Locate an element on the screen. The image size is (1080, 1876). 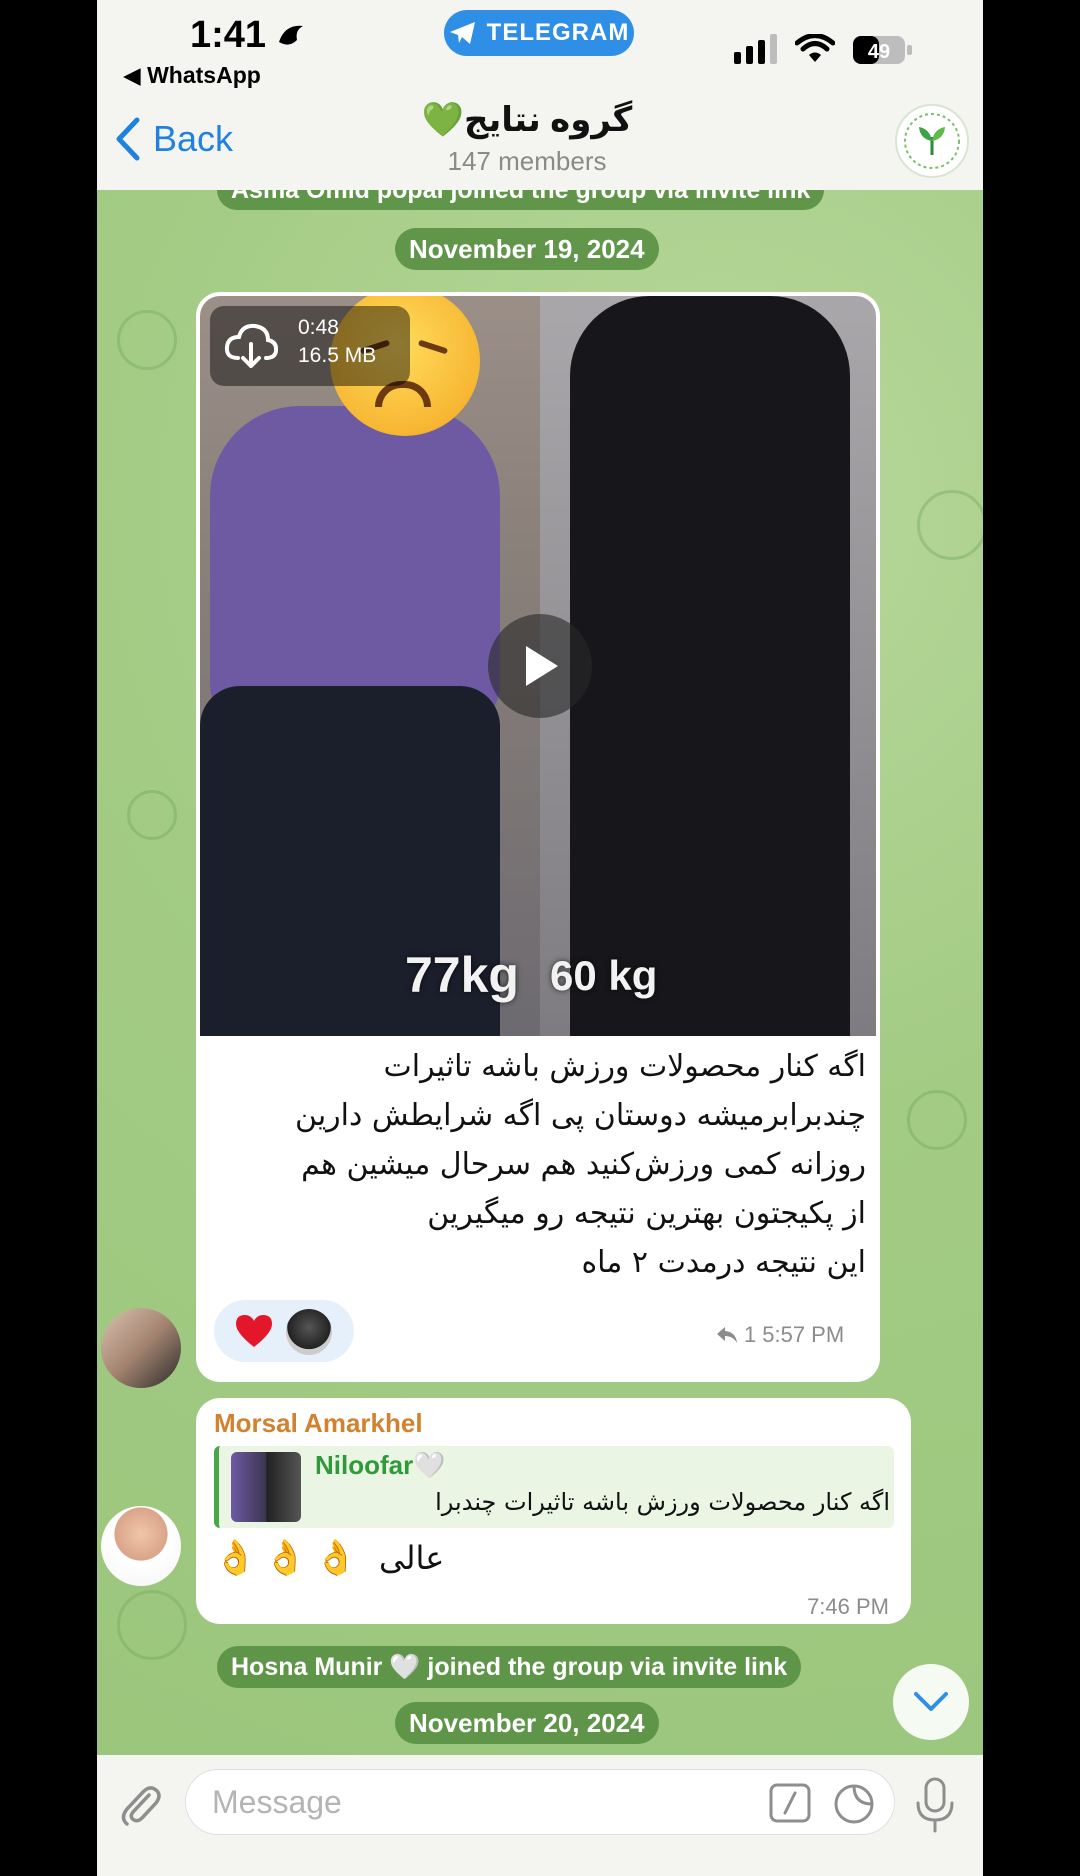
play-button is located at coordinates (540, 666).